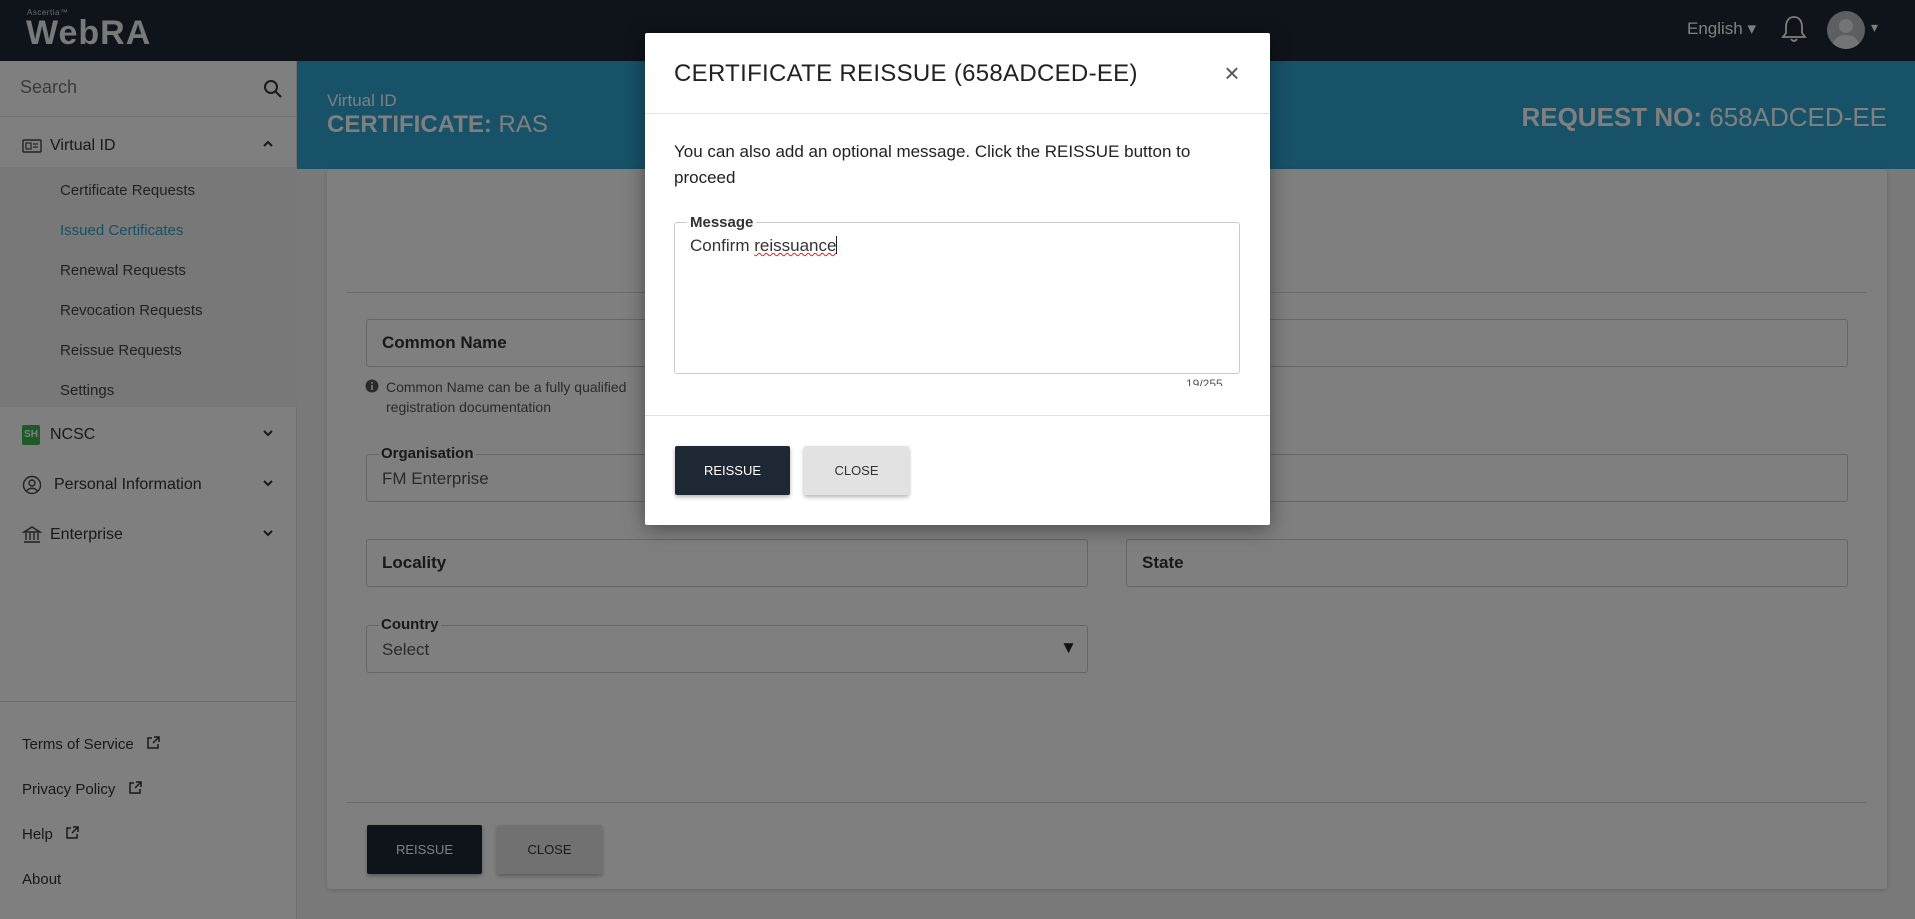 The width and height of the screenshot is (1915, 919). I want to click on close-icon: ×, so click(1232, 73).